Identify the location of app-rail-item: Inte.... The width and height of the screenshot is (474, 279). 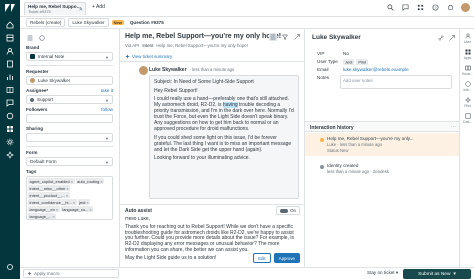
(467, 88).